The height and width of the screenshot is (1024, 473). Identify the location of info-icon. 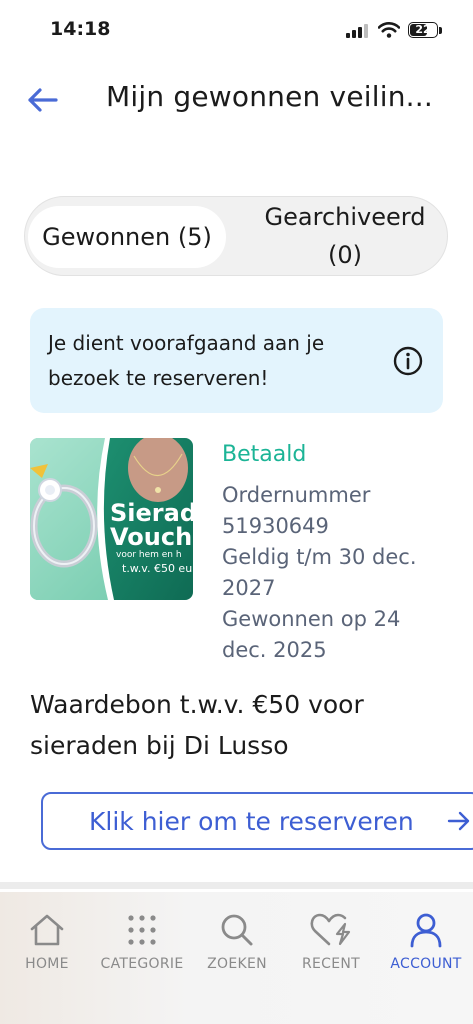
(408, 361).